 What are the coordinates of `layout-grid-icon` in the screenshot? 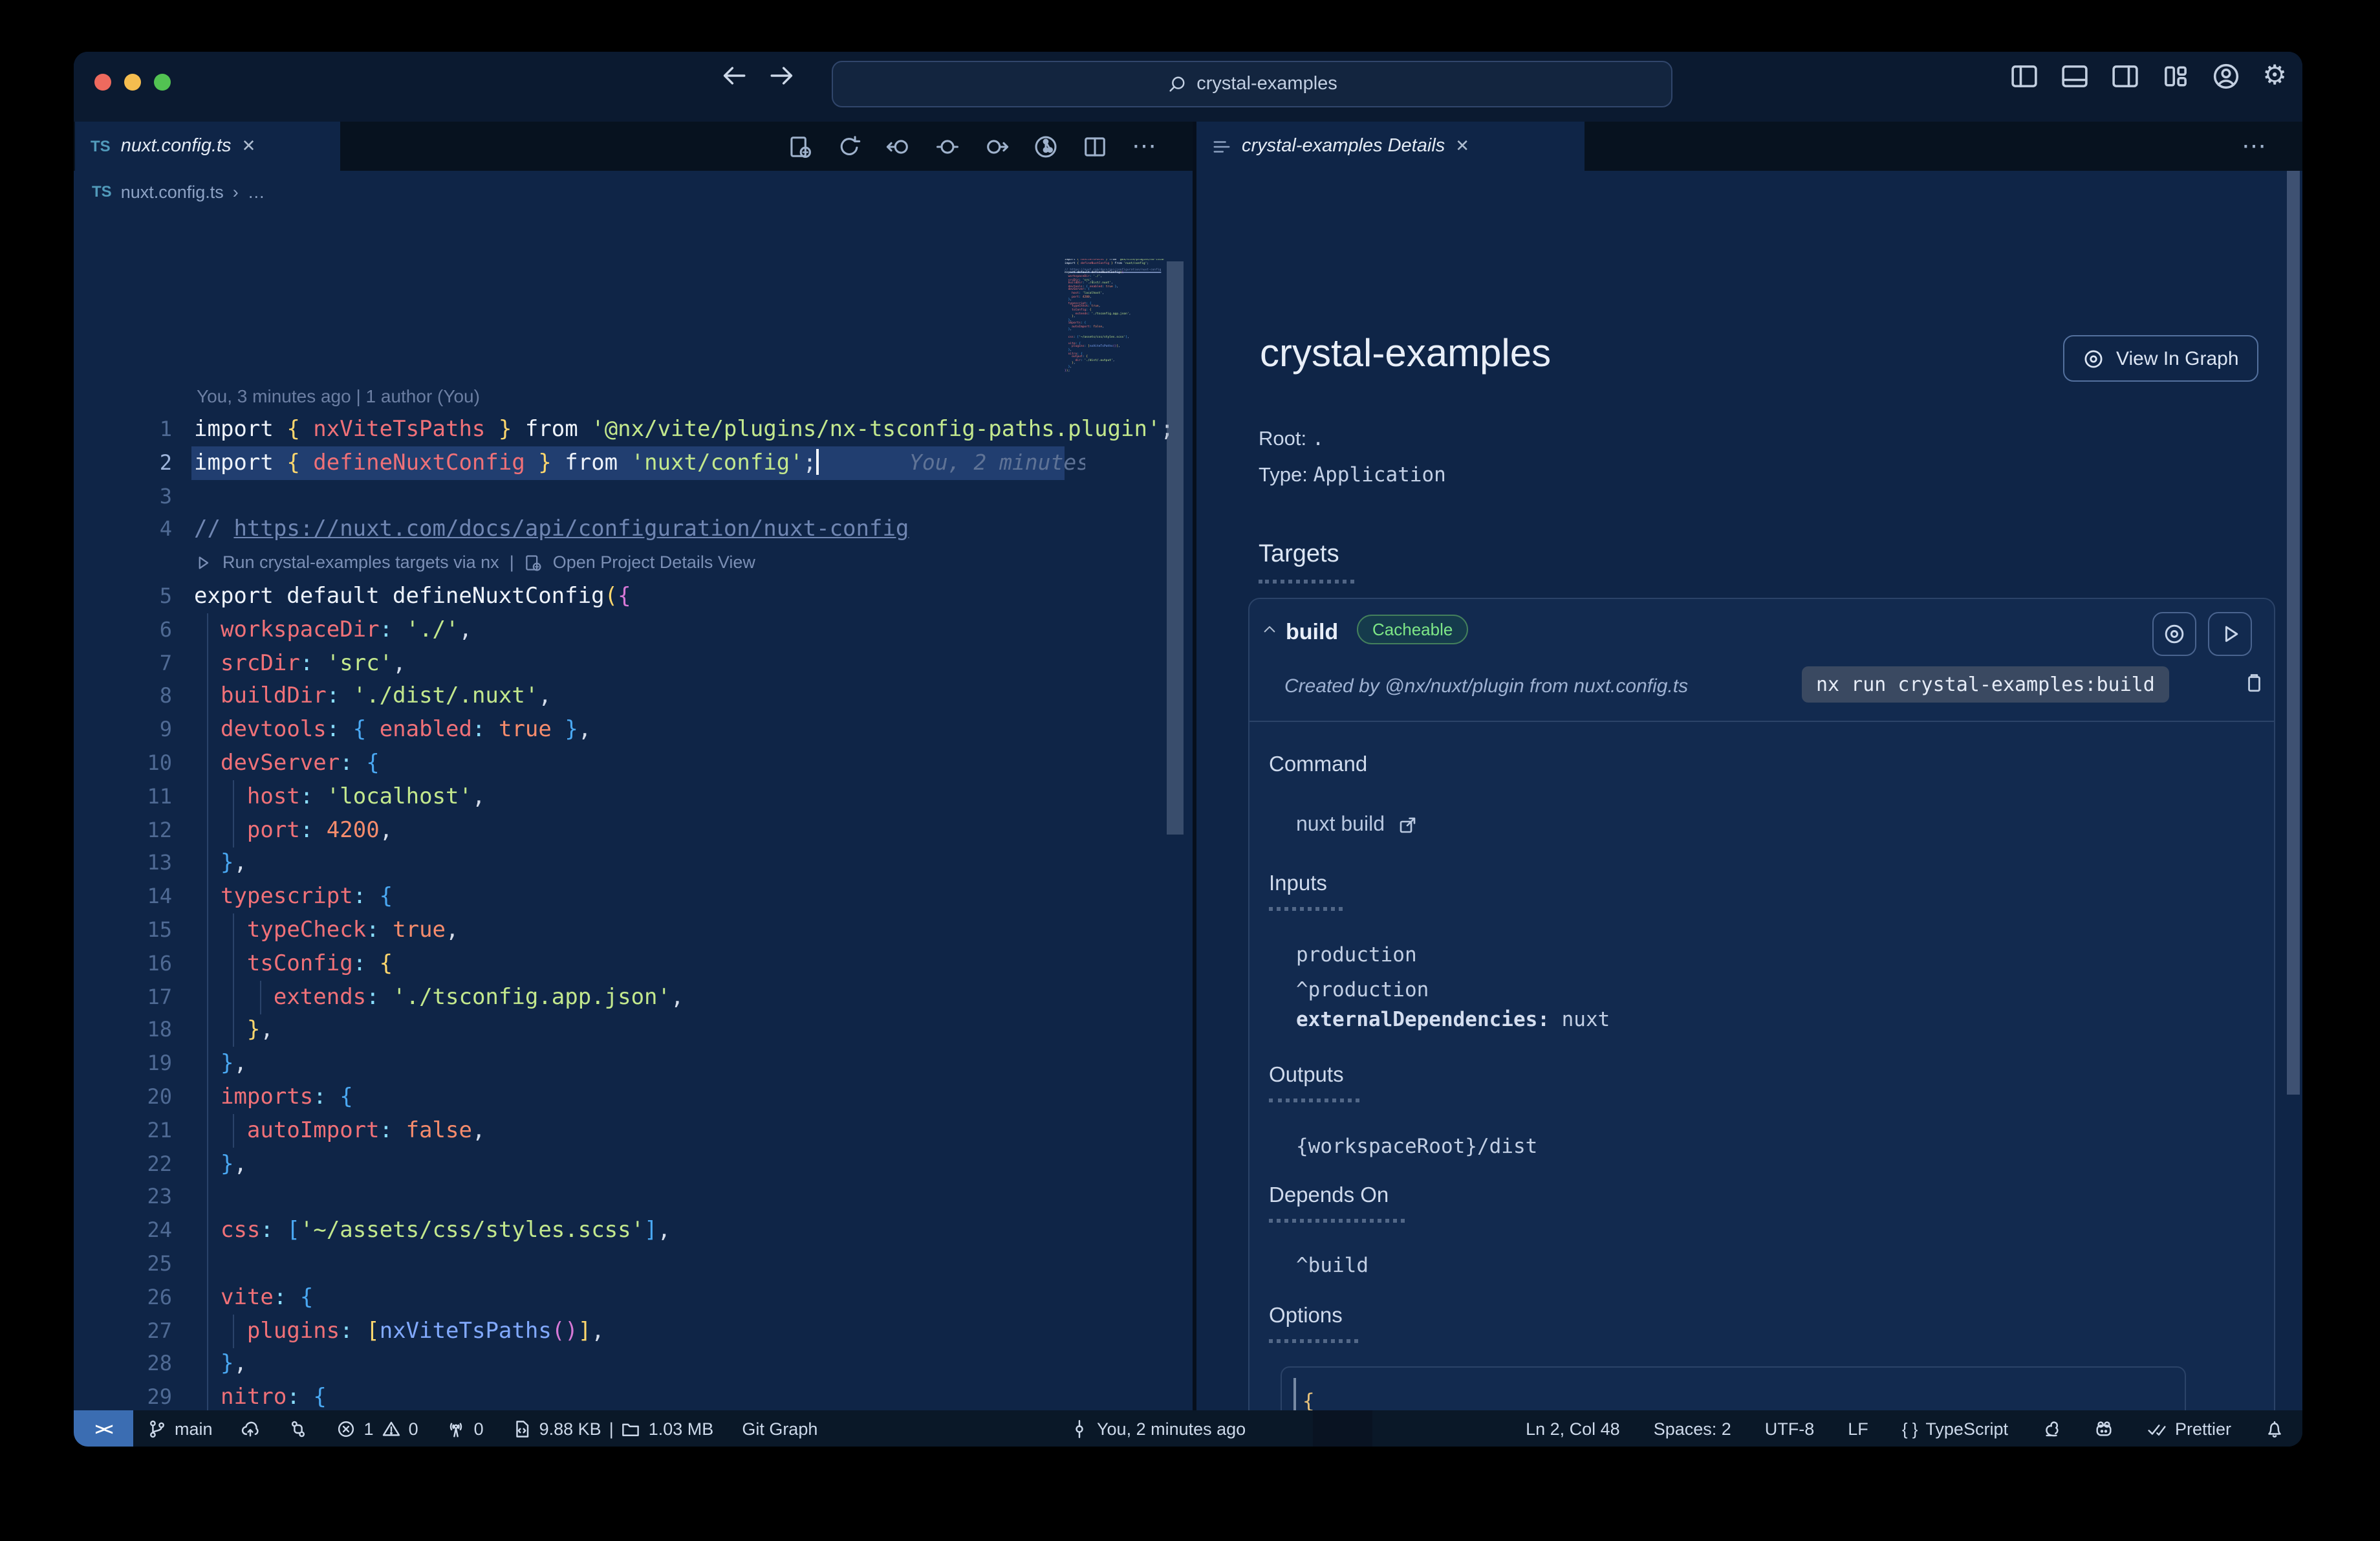 It's located at (2175, 76).